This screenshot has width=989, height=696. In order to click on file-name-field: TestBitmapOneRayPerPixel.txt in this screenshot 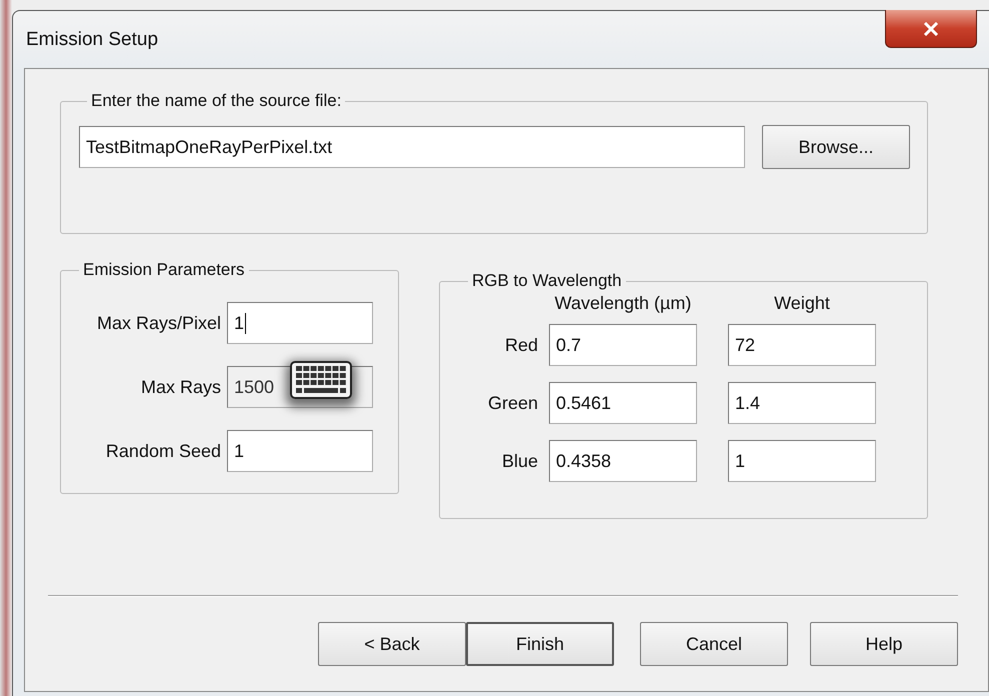, I will do `click(412, 147)`.